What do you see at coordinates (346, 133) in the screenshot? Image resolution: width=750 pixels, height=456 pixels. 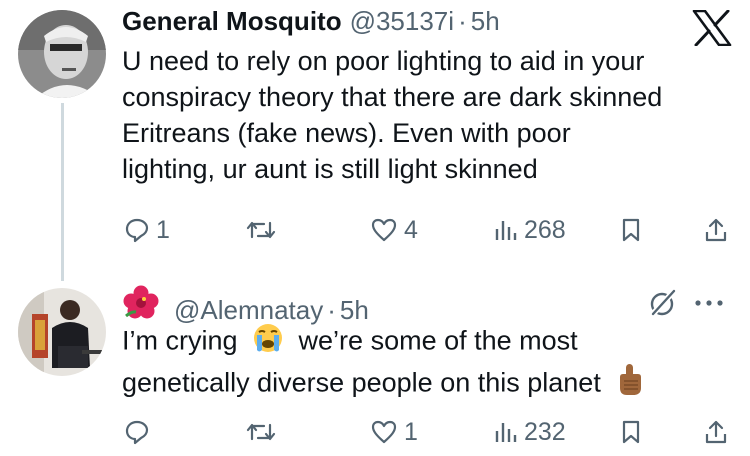 I see `tweet-text-line: Eritreans (fake news). Even with poor` at bounding box center [346, 133].